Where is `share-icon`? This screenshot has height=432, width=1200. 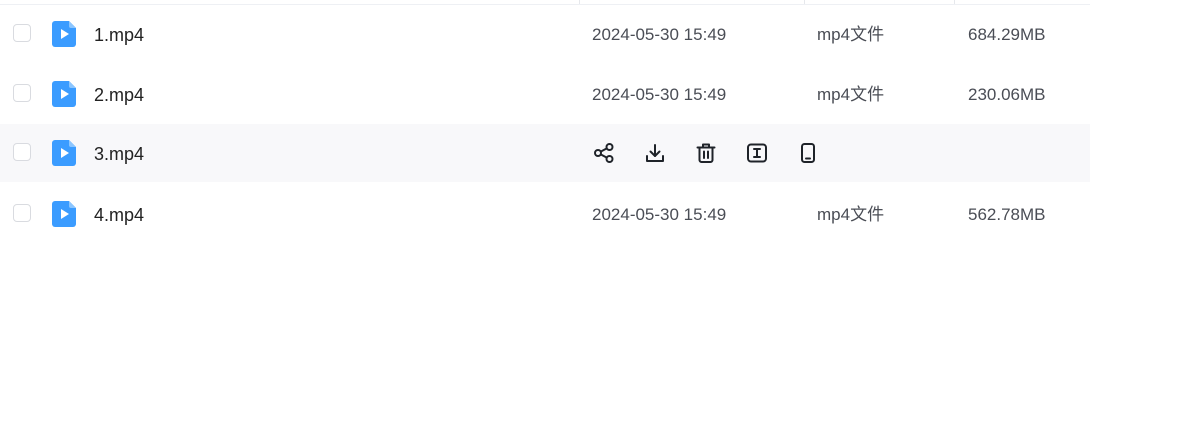 share-icon is located at coordinates (604, 153).